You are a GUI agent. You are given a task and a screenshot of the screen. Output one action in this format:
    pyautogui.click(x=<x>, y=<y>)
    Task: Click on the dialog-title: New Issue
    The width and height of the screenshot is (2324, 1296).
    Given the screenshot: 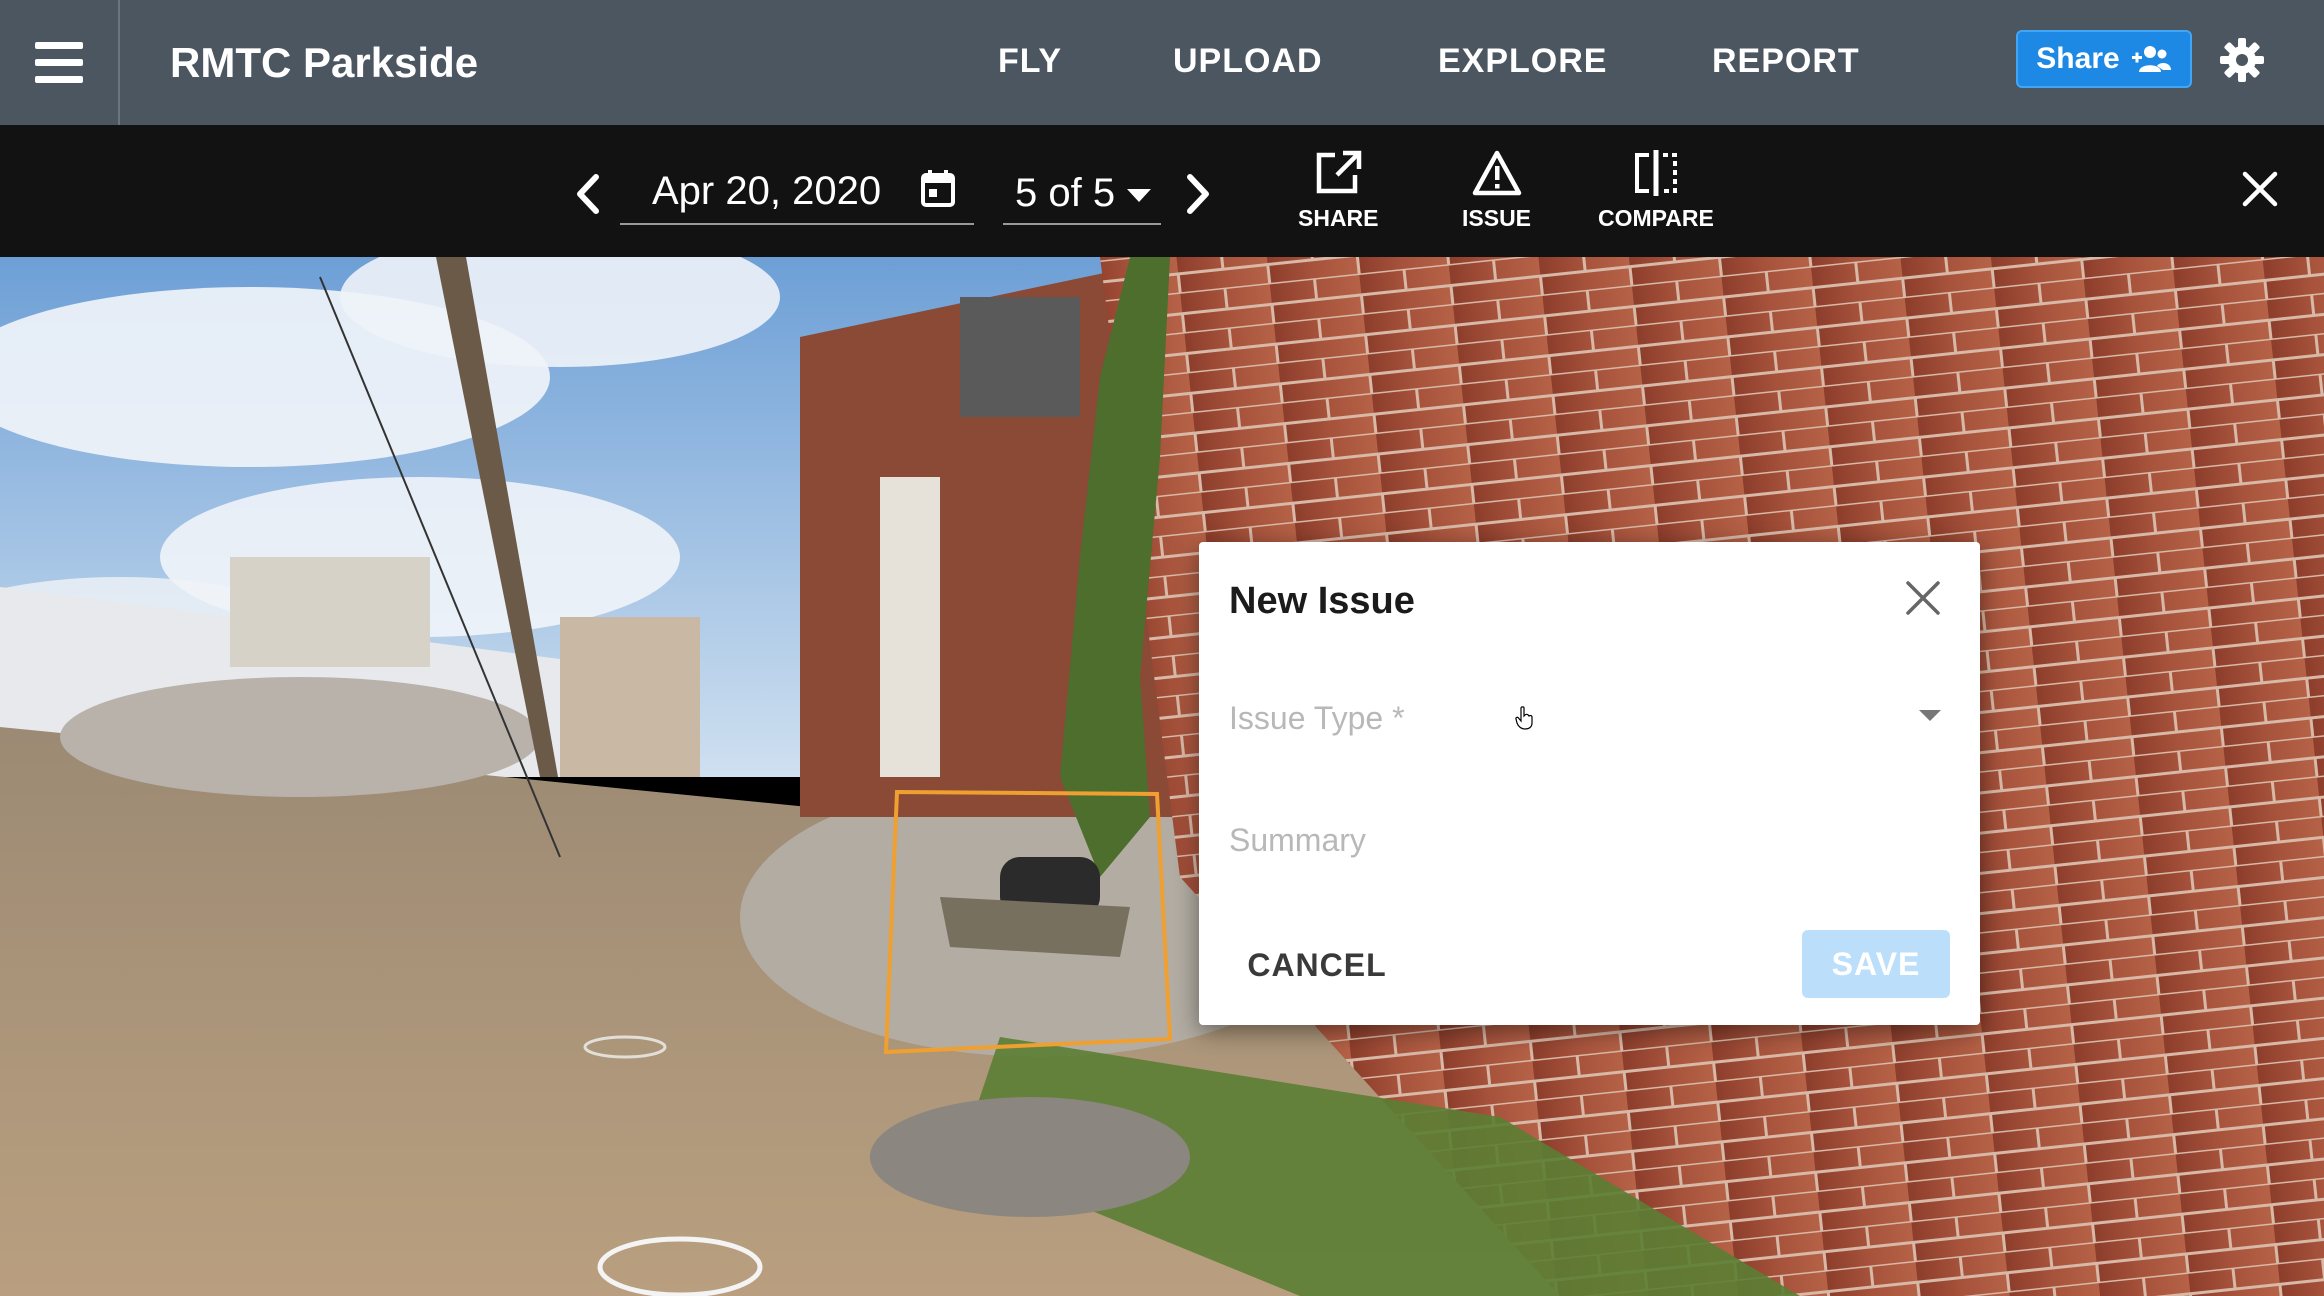 What is the action you would take?
    pyautogui.click(x=1322, y=601)
    